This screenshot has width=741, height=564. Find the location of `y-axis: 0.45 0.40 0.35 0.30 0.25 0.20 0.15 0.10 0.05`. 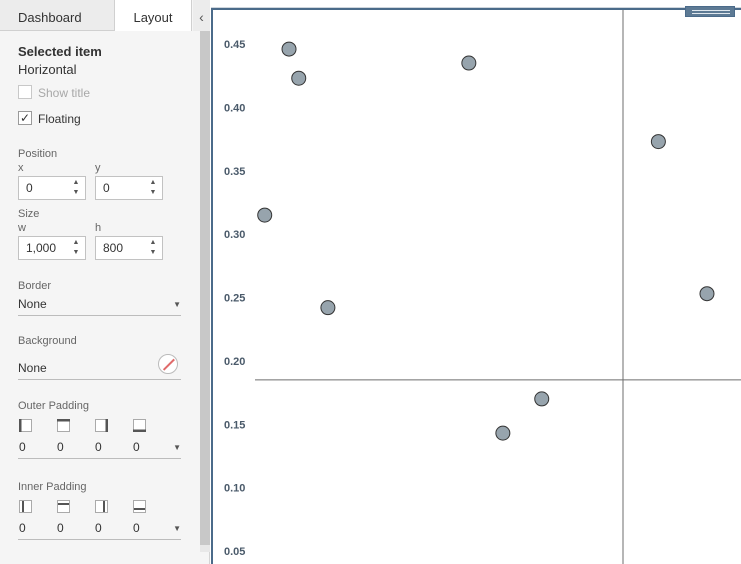

y-axis: 0.45 0.40 0.35 0.30 0.25 0.20 0.15 0.10 0.05 is located at coordinates (234, 298).